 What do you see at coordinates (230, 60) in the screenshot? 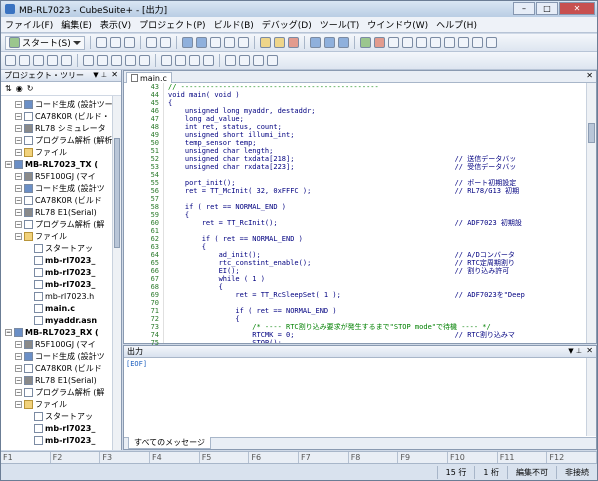
I see `function-list-icon` at bounding box center [230, 60].